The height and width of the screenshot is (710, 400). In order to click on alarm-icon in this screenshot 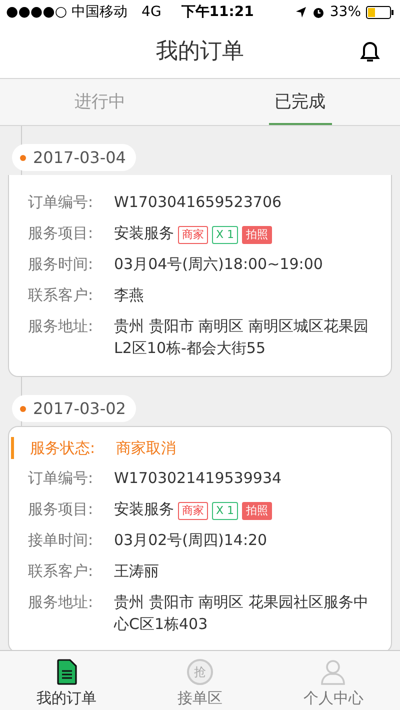, I will do `click(318, 12)`.